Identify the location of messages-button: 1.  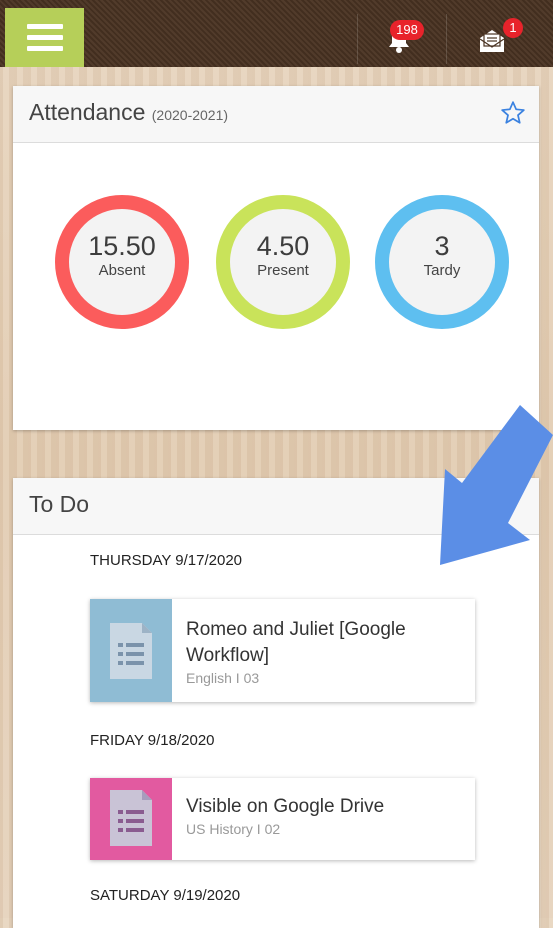
(496, 38).